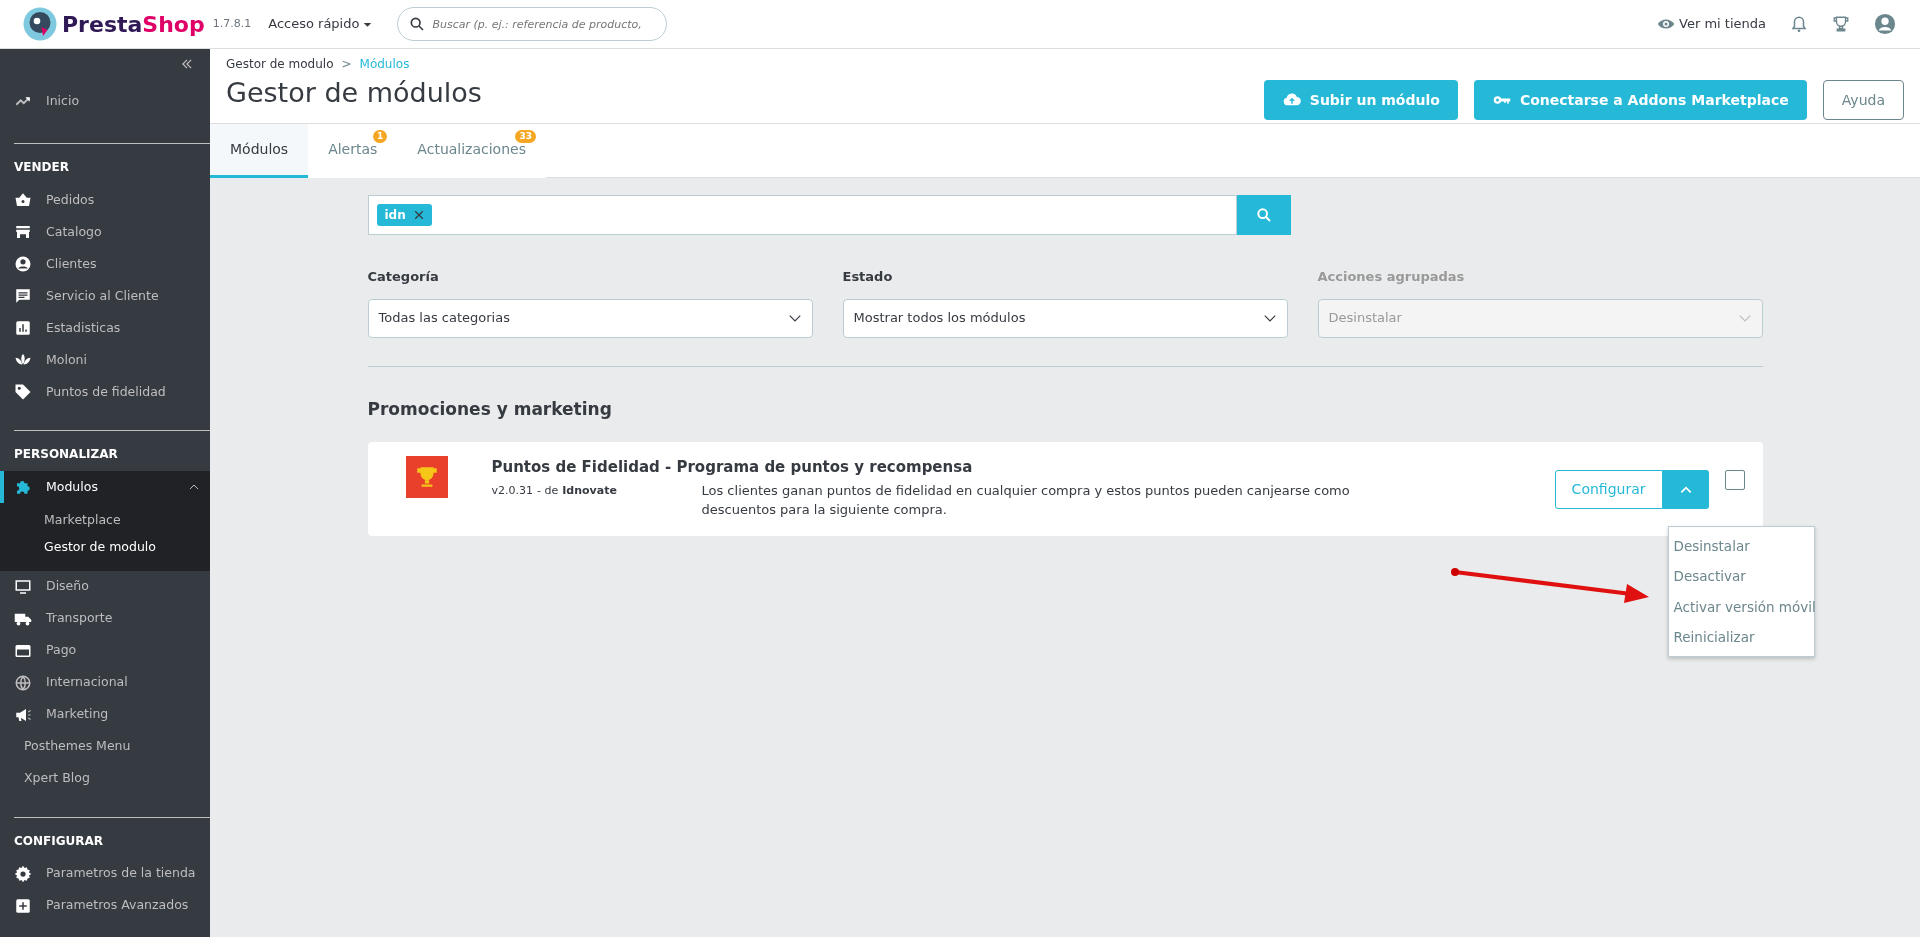 The image size is (1920, 937). Describe the element at coordinates (23, 232) in the screenshot. I see `store-icon` at that location.